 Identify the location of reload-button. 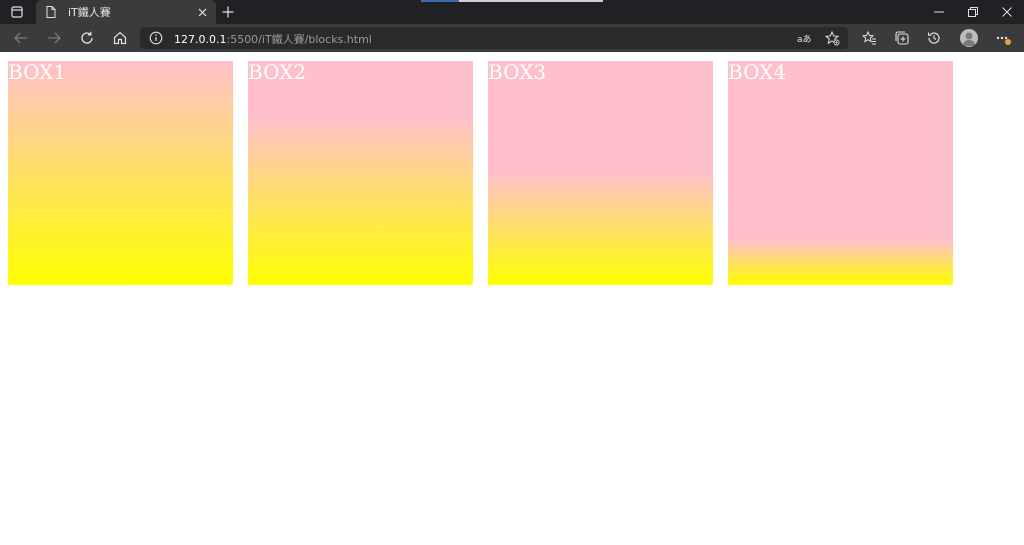
(87, 38).